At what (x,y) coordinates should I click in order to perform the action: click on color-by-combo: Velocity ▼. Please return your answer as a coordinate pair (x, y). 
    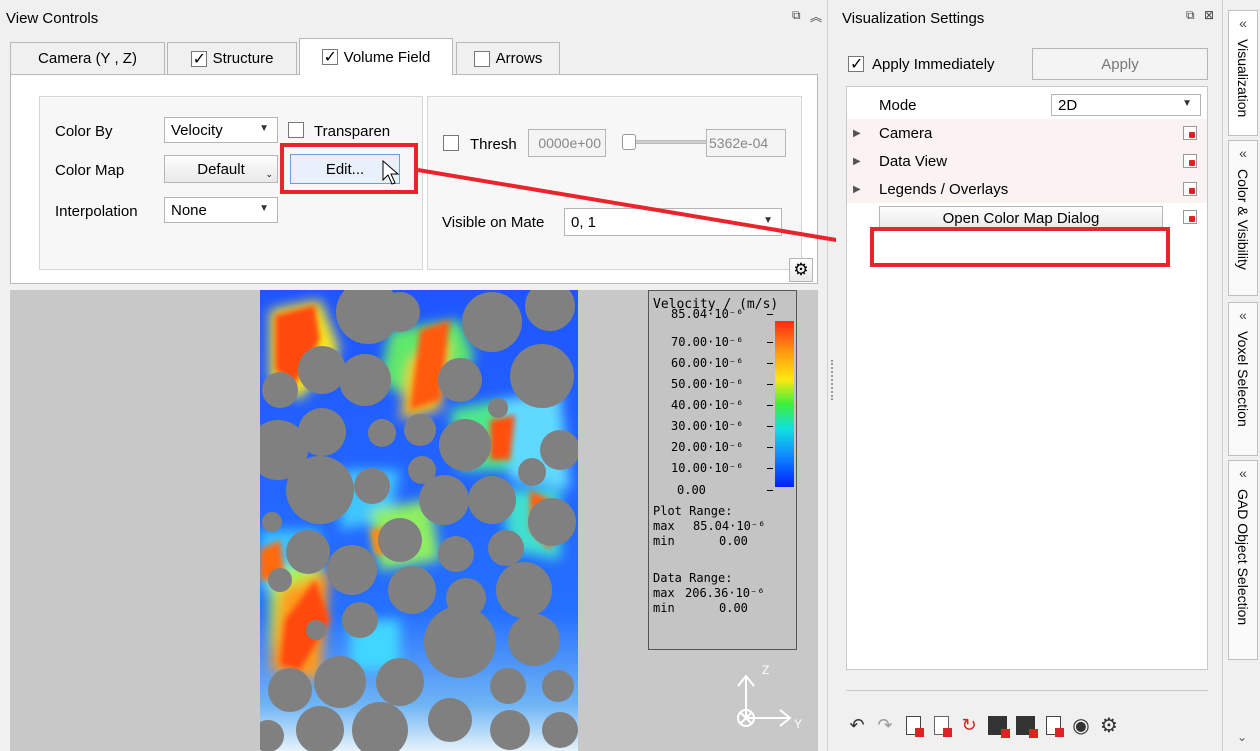
    Looking at the image, I should click on (221, 130).